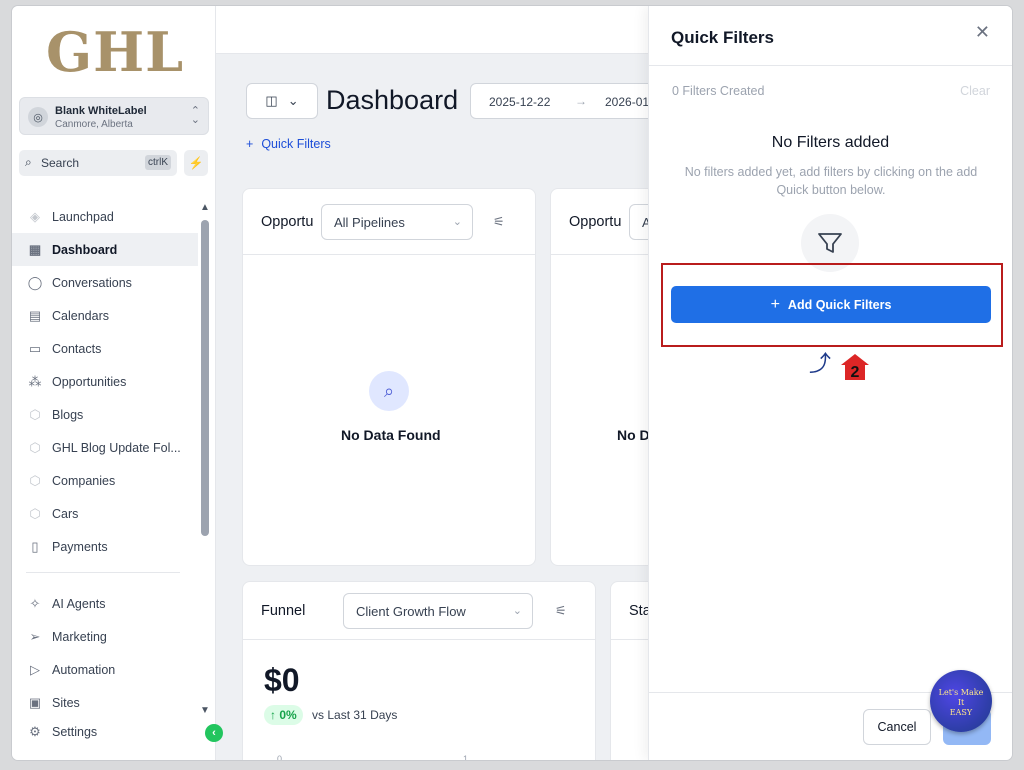 This screenshot has width=1024, height=770. Describe the element at coordinates (282, 680) in the screenshot. I see `funnel-amount: $0` at that location.